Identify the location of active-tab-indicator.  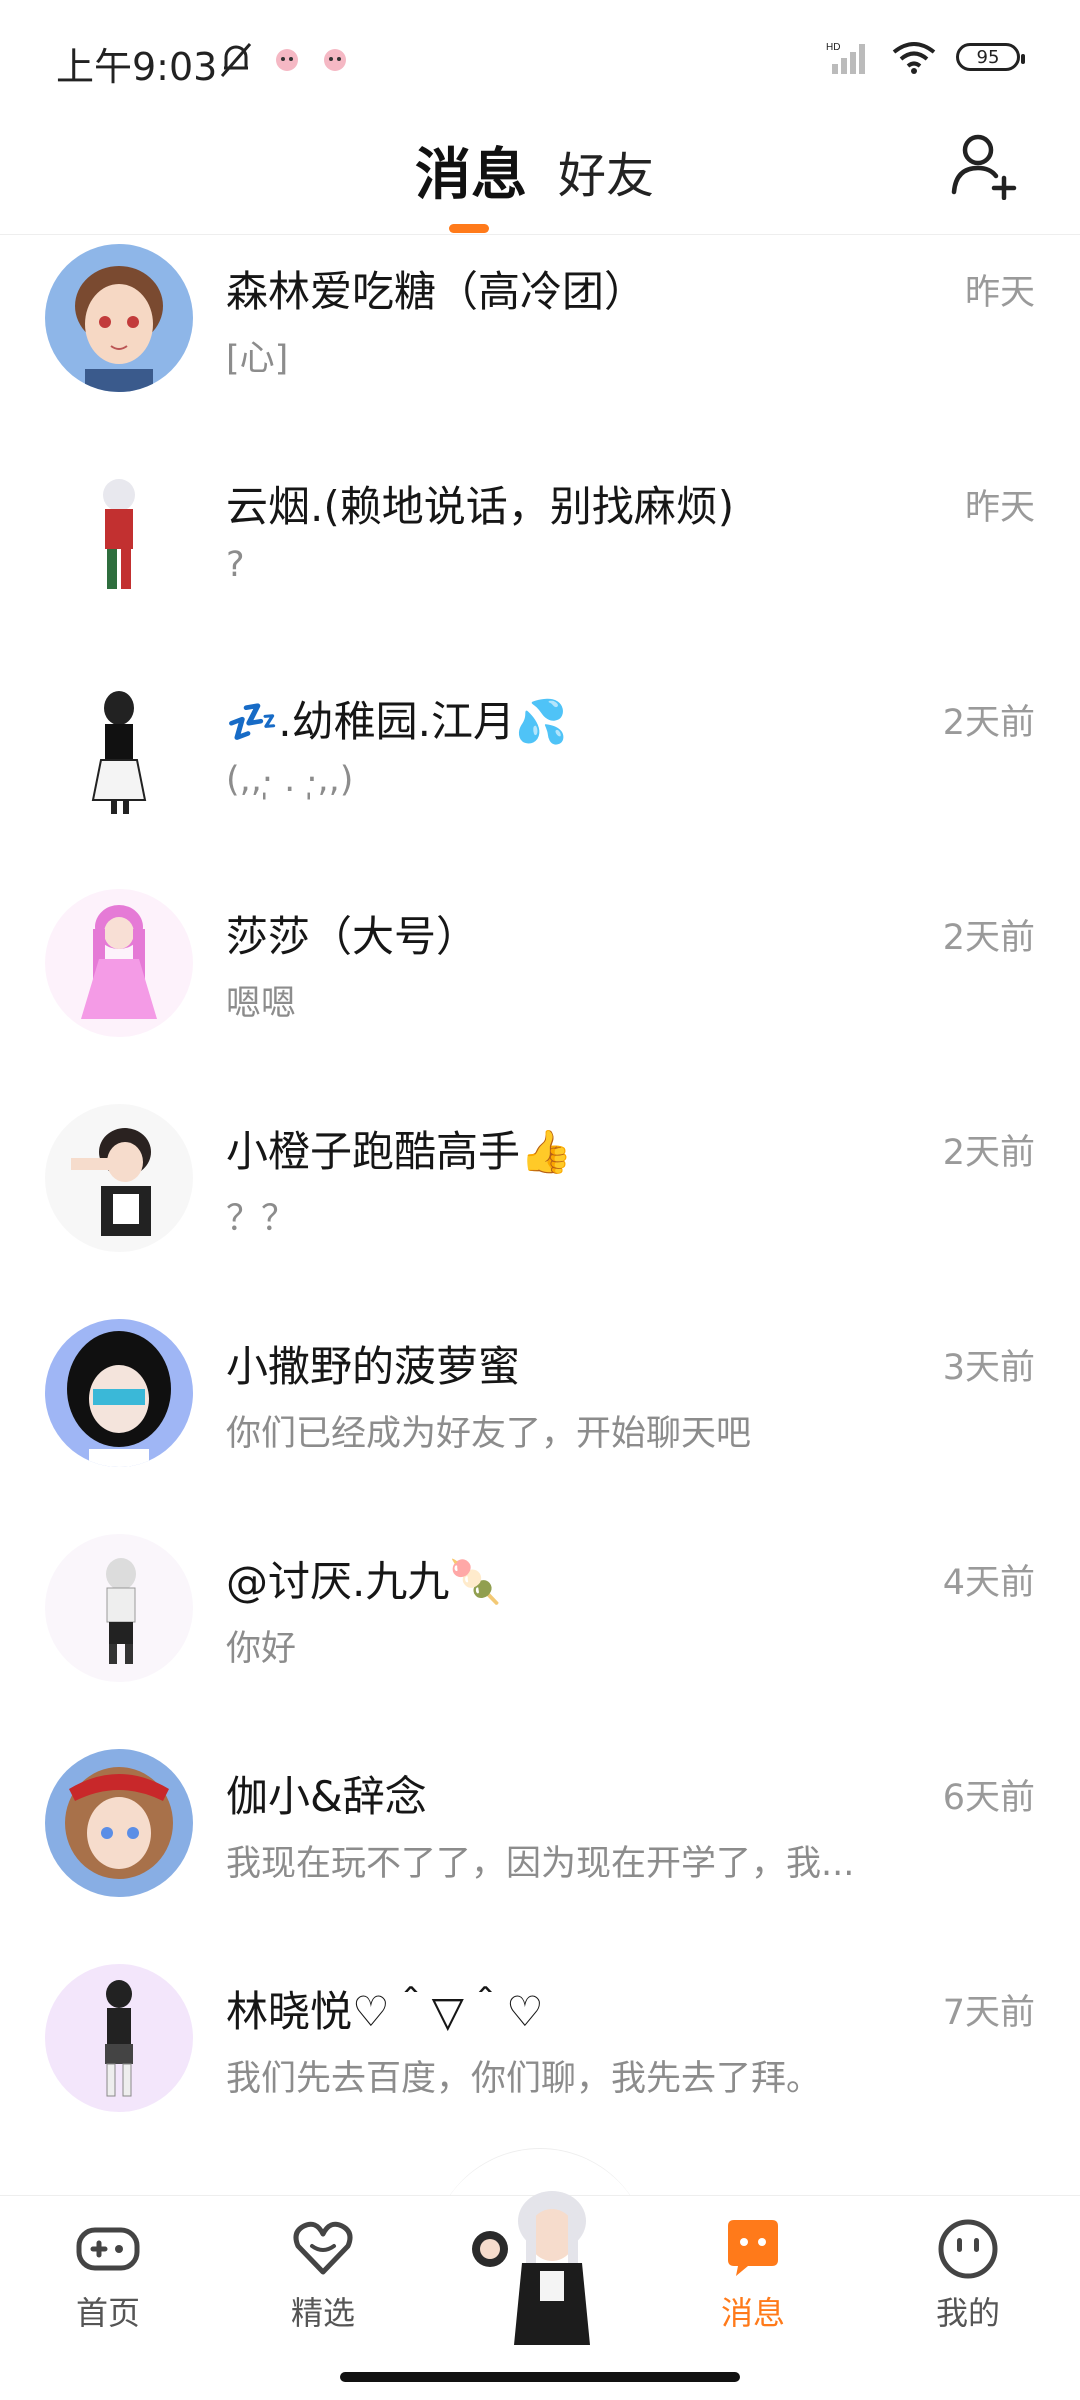
(469, 228).